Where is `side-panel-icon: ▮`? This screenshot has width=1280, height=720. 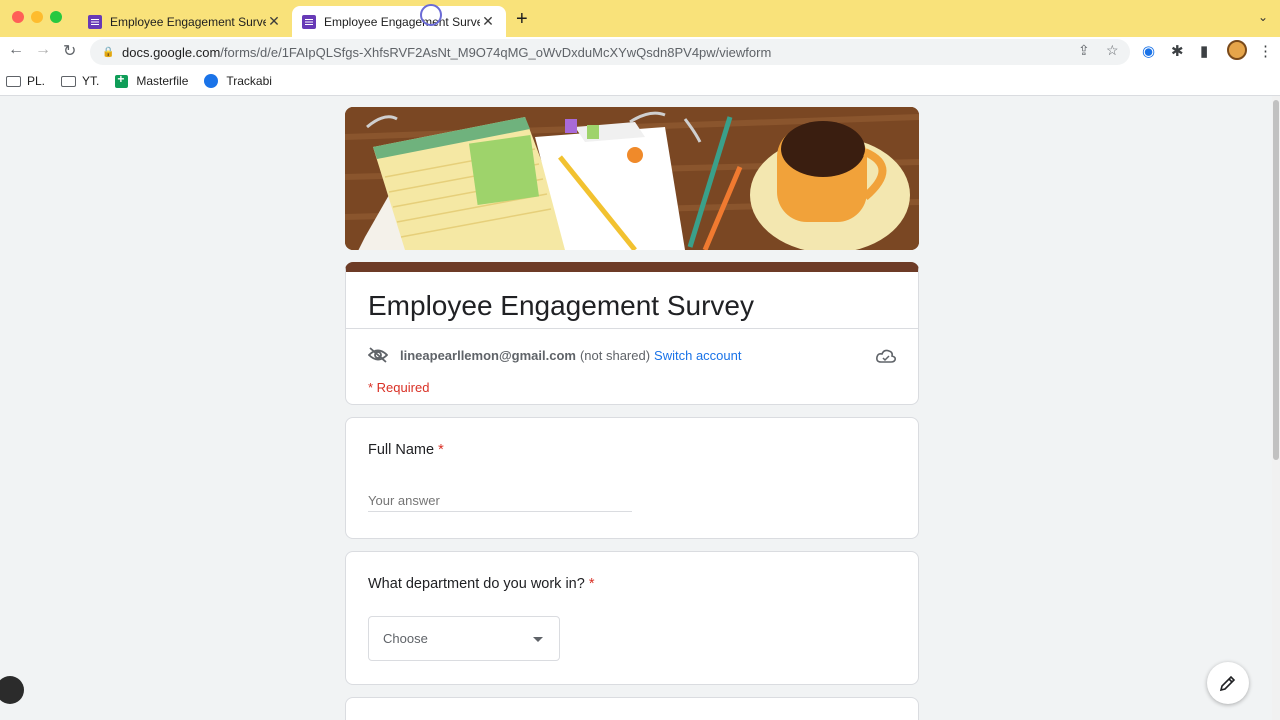
side-panel-icon: ▮ is located at coordinates (1204, 51).